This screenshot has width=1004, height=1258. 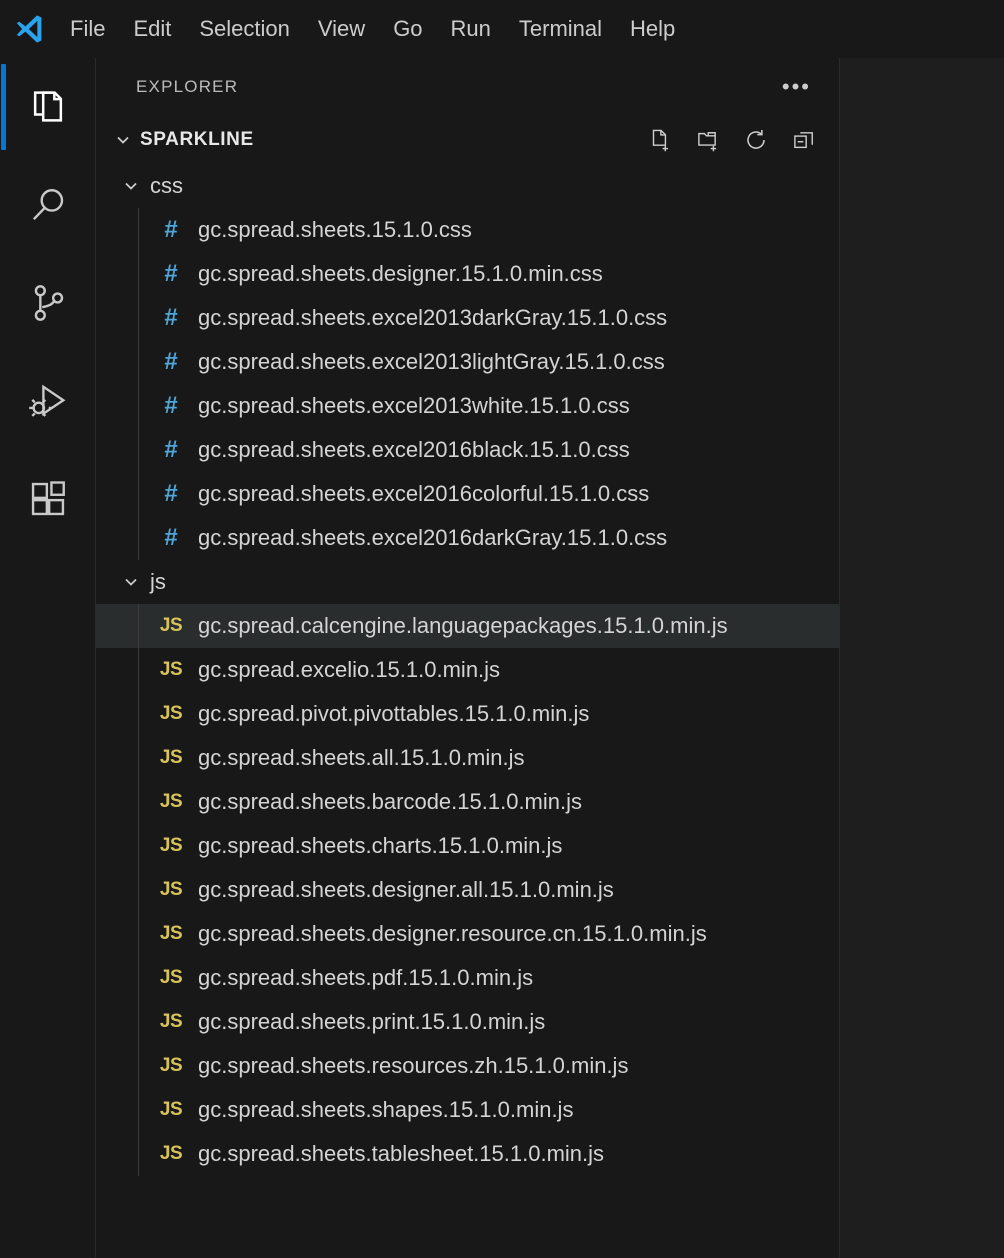 What do you see at coordinates (187, 86) in the screenshot?
I see `explorer-title: EXPLORER` at bounding box center [187, 86].